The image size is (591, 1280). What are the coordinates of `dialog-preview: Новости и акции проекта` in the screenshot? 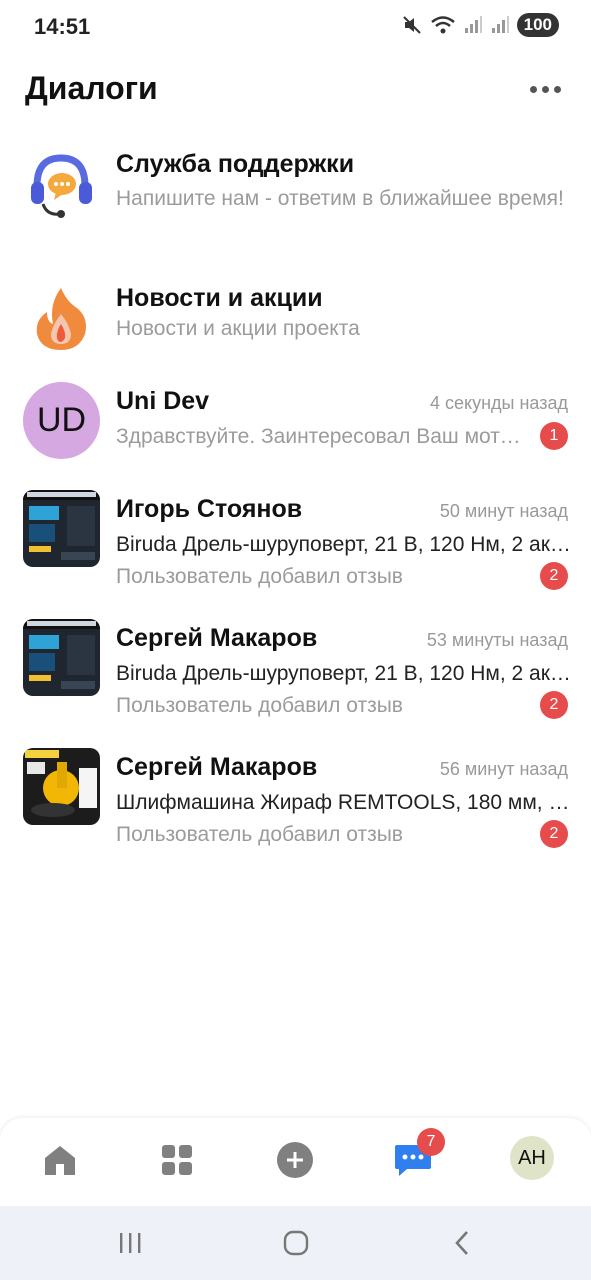 It's located at (238, 328).